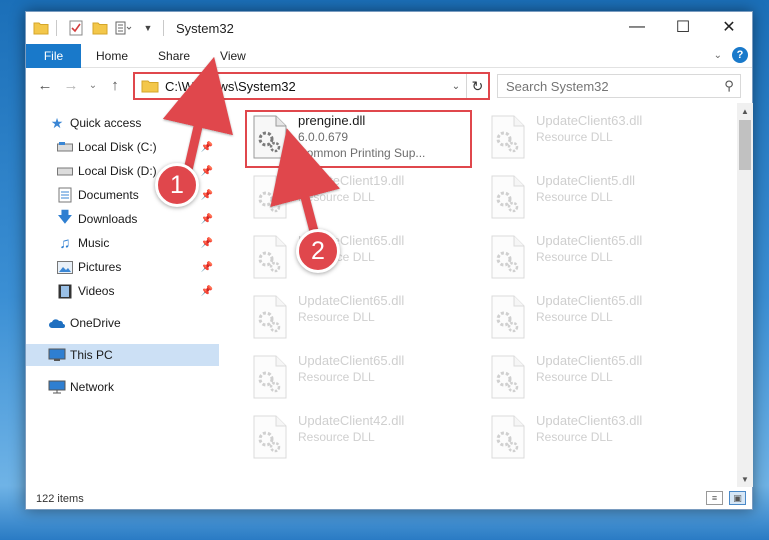  I want to click on callout-badge-2: 2, so click(318, 251).